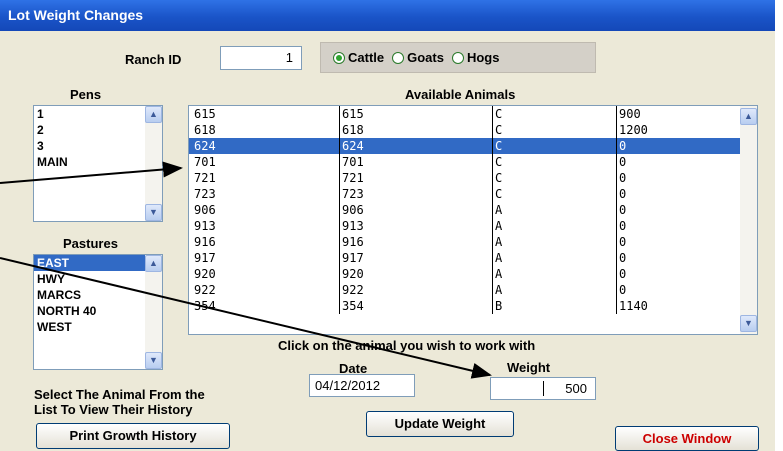 The height and width of the screenshot is (451, 783). I want to click on table-row: 624 624 C 0, so click(473, 146).